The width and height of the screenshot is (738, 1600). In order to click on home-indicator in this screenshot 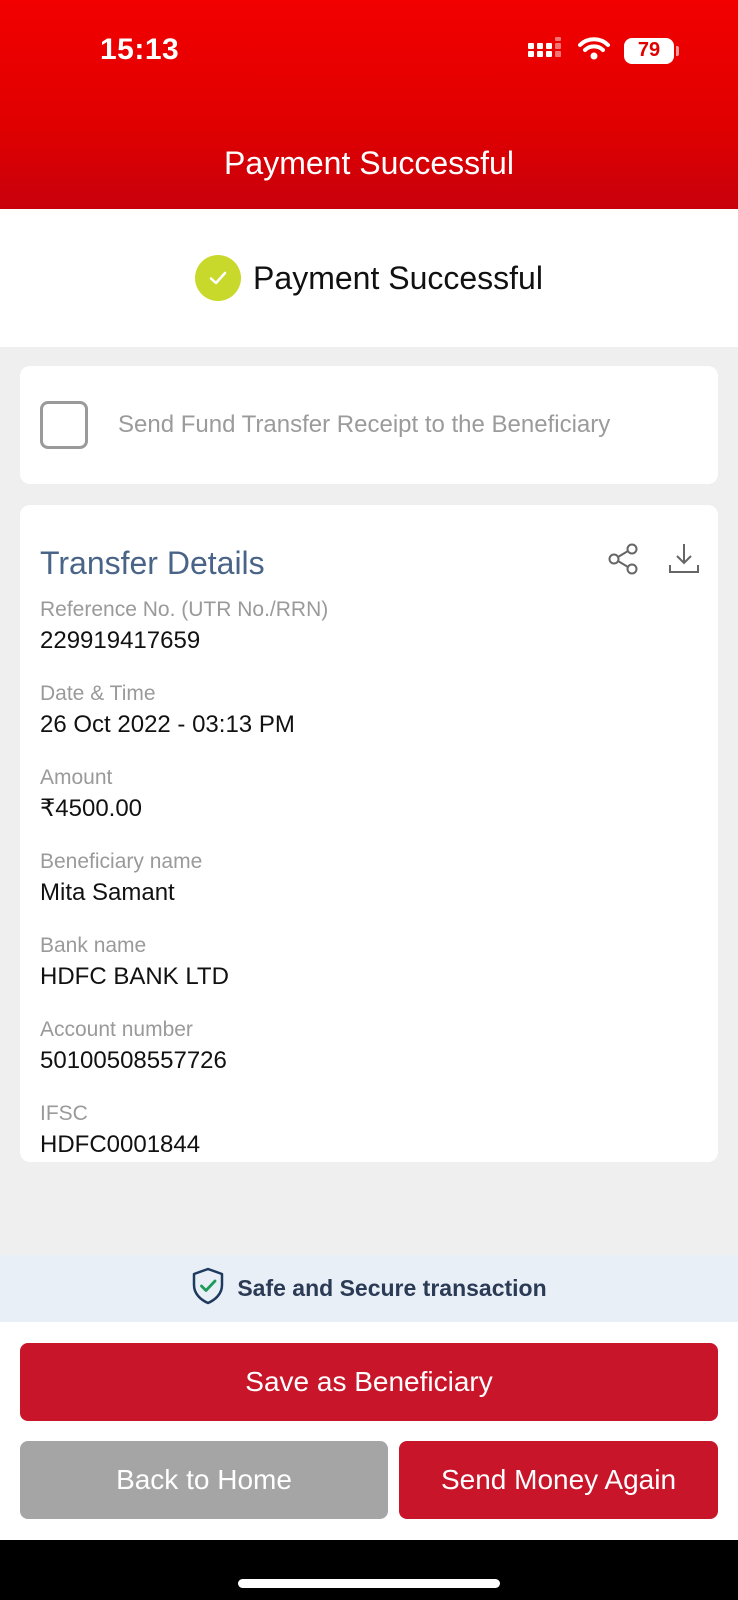, I will do `click(369, 1583)`.